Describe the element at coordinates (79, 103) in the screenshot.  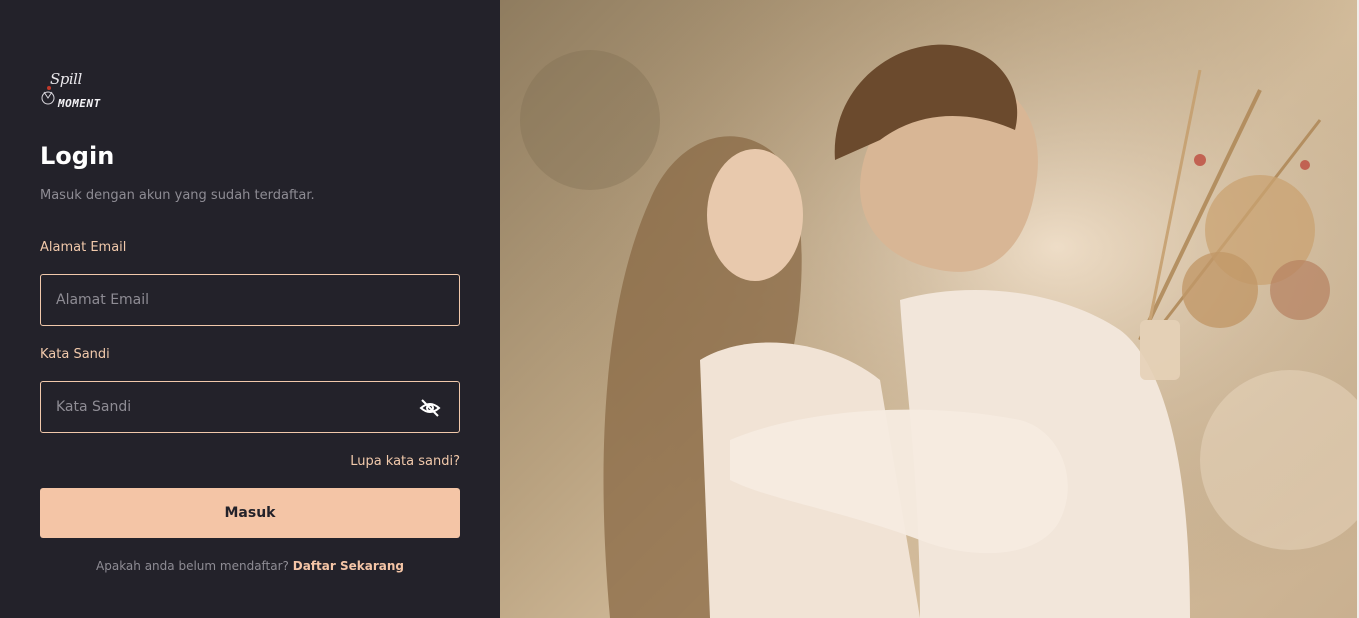
I see `brand-word: MOMENT` at that location.